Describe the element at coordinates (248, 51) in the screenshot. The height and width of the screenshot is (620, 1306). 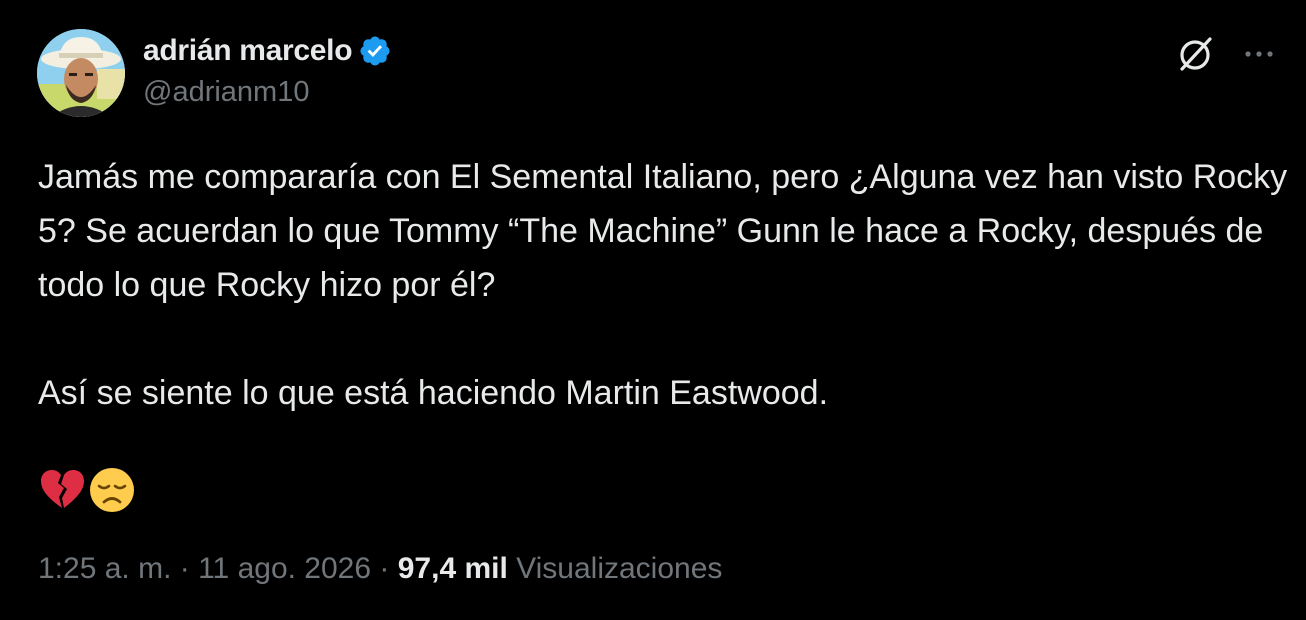
I see `author-display-name: adrián marcelo` at that location.